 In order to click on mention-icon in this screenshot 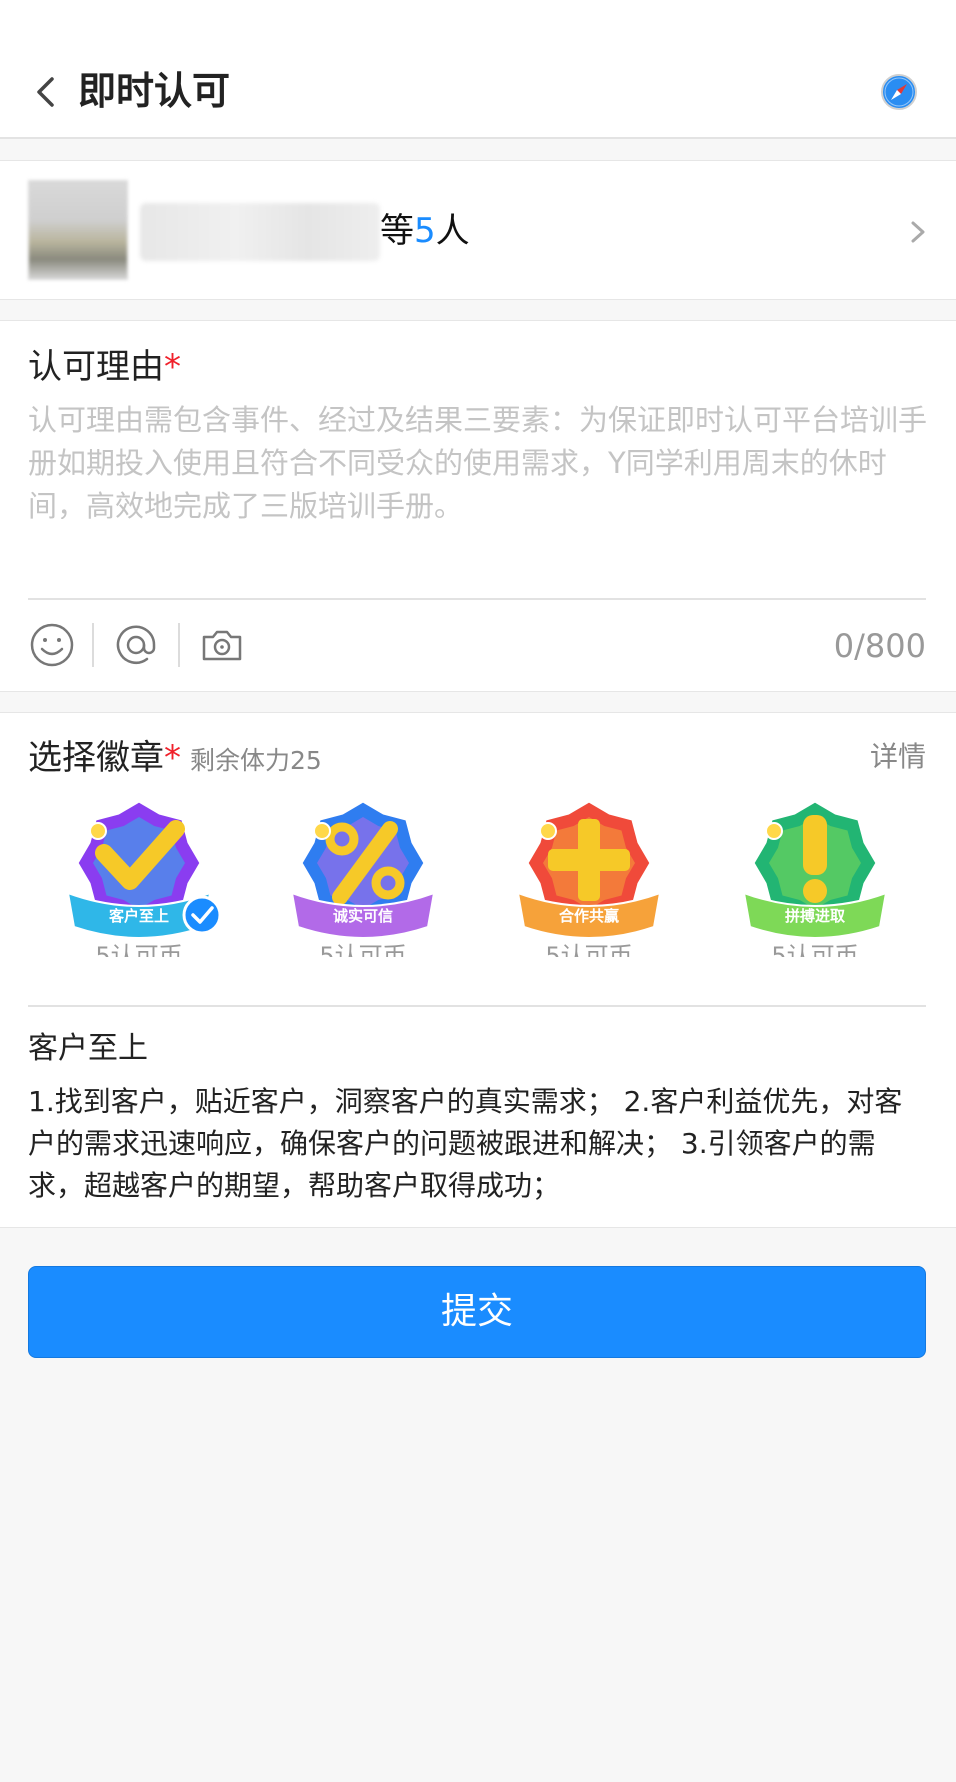, I will do `click(136, 645)`.